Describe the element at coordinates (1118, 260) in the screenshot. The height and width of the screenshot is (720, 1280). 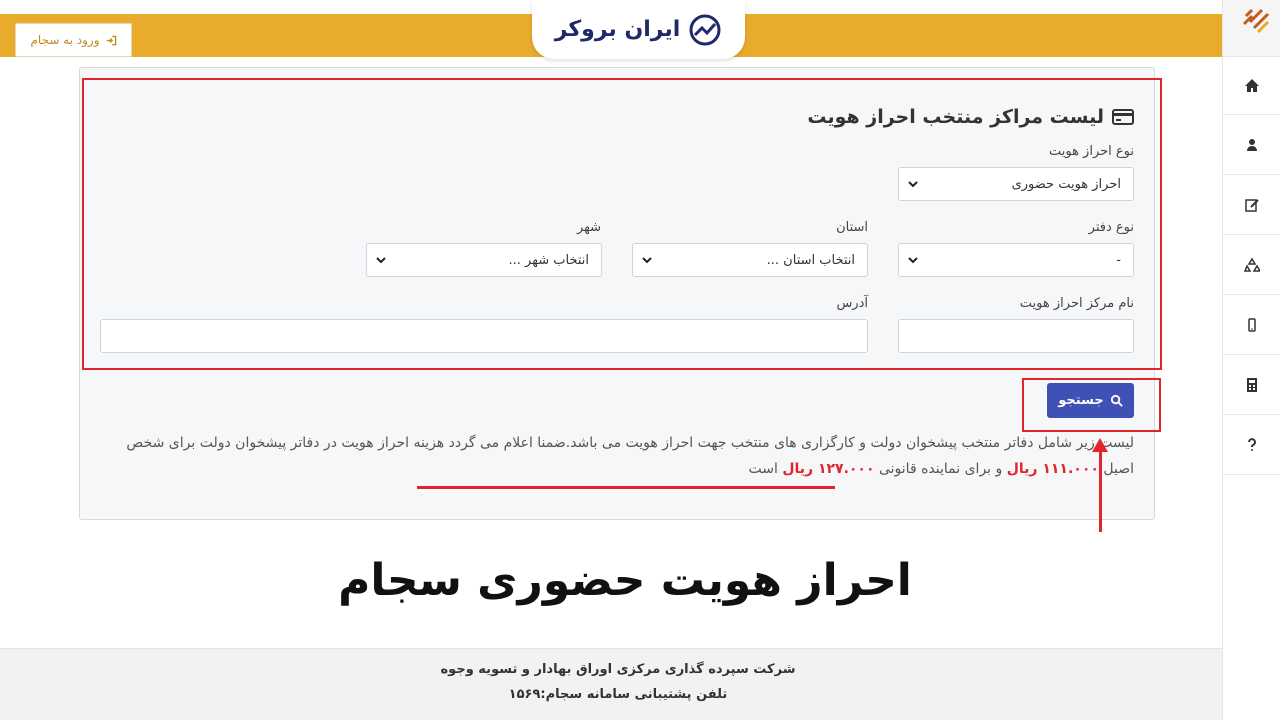
I see `office-type-value: -` at that location.